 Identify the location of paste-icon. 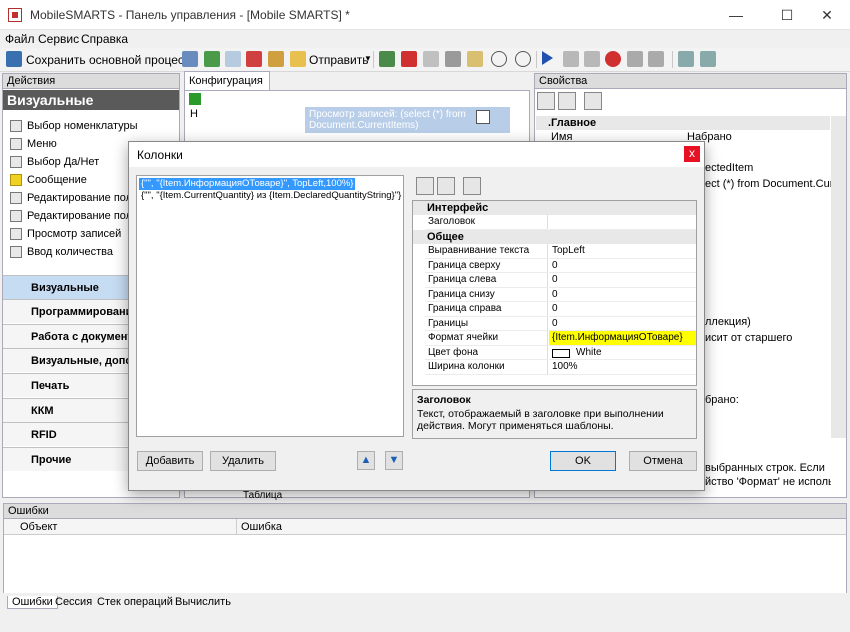
(475, 59).